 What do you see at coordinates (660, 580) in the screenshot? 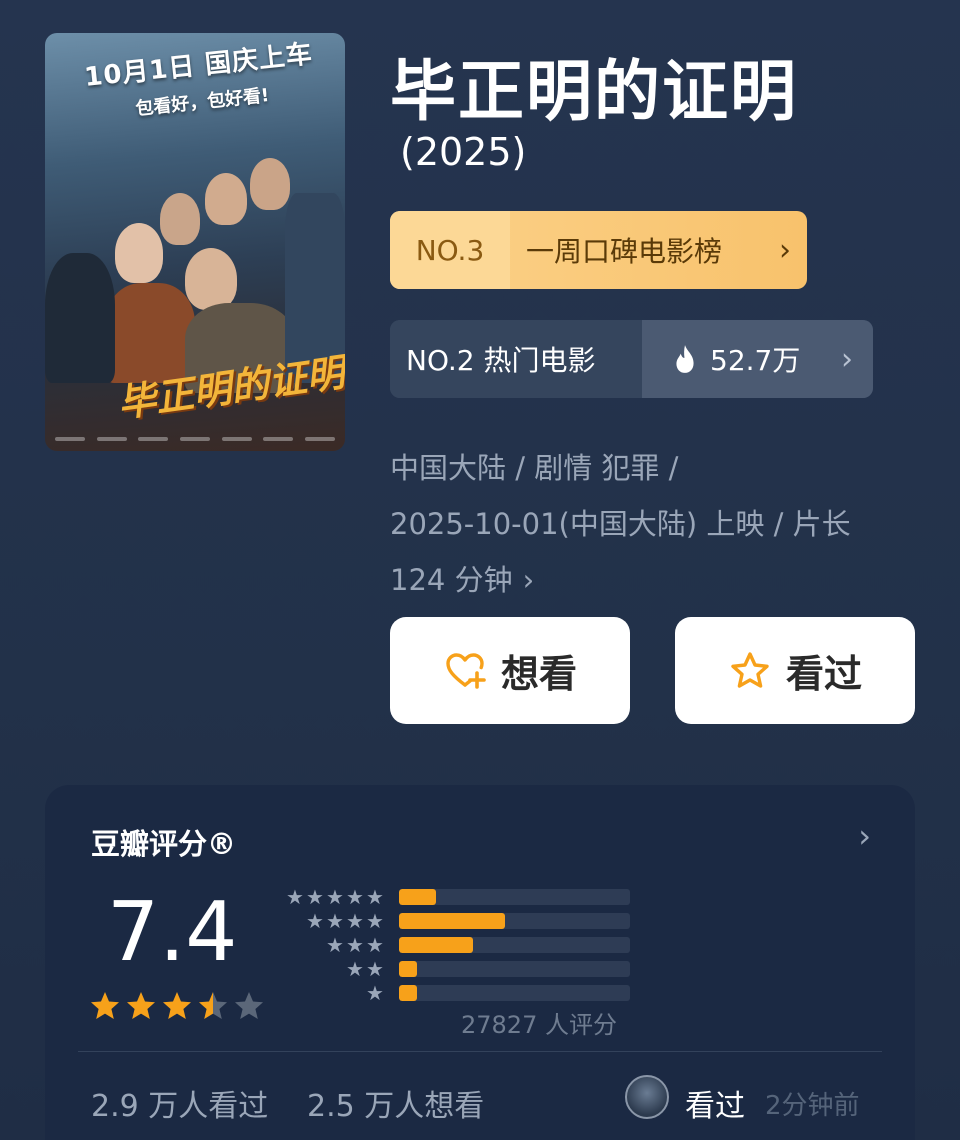
I see `meta-line-duration: 124 分钟 ›` at bounding box center [660, 580].